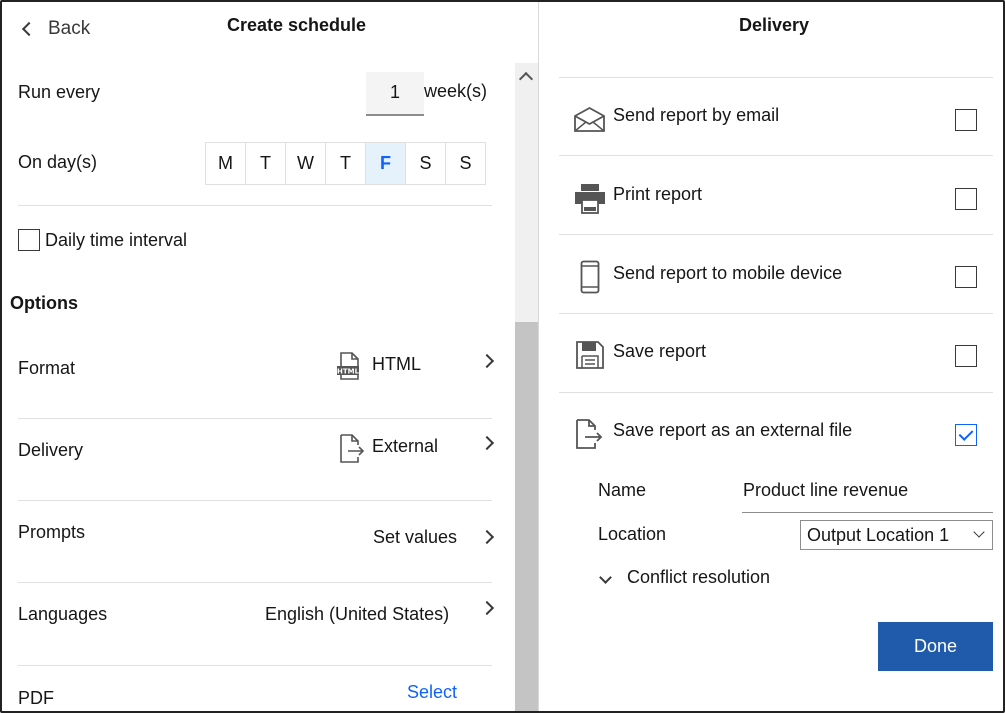  What do you see at coordinates (966, 435) in the screenshot?
I see `external-file-checkbox` at bounding box center [966, 435].